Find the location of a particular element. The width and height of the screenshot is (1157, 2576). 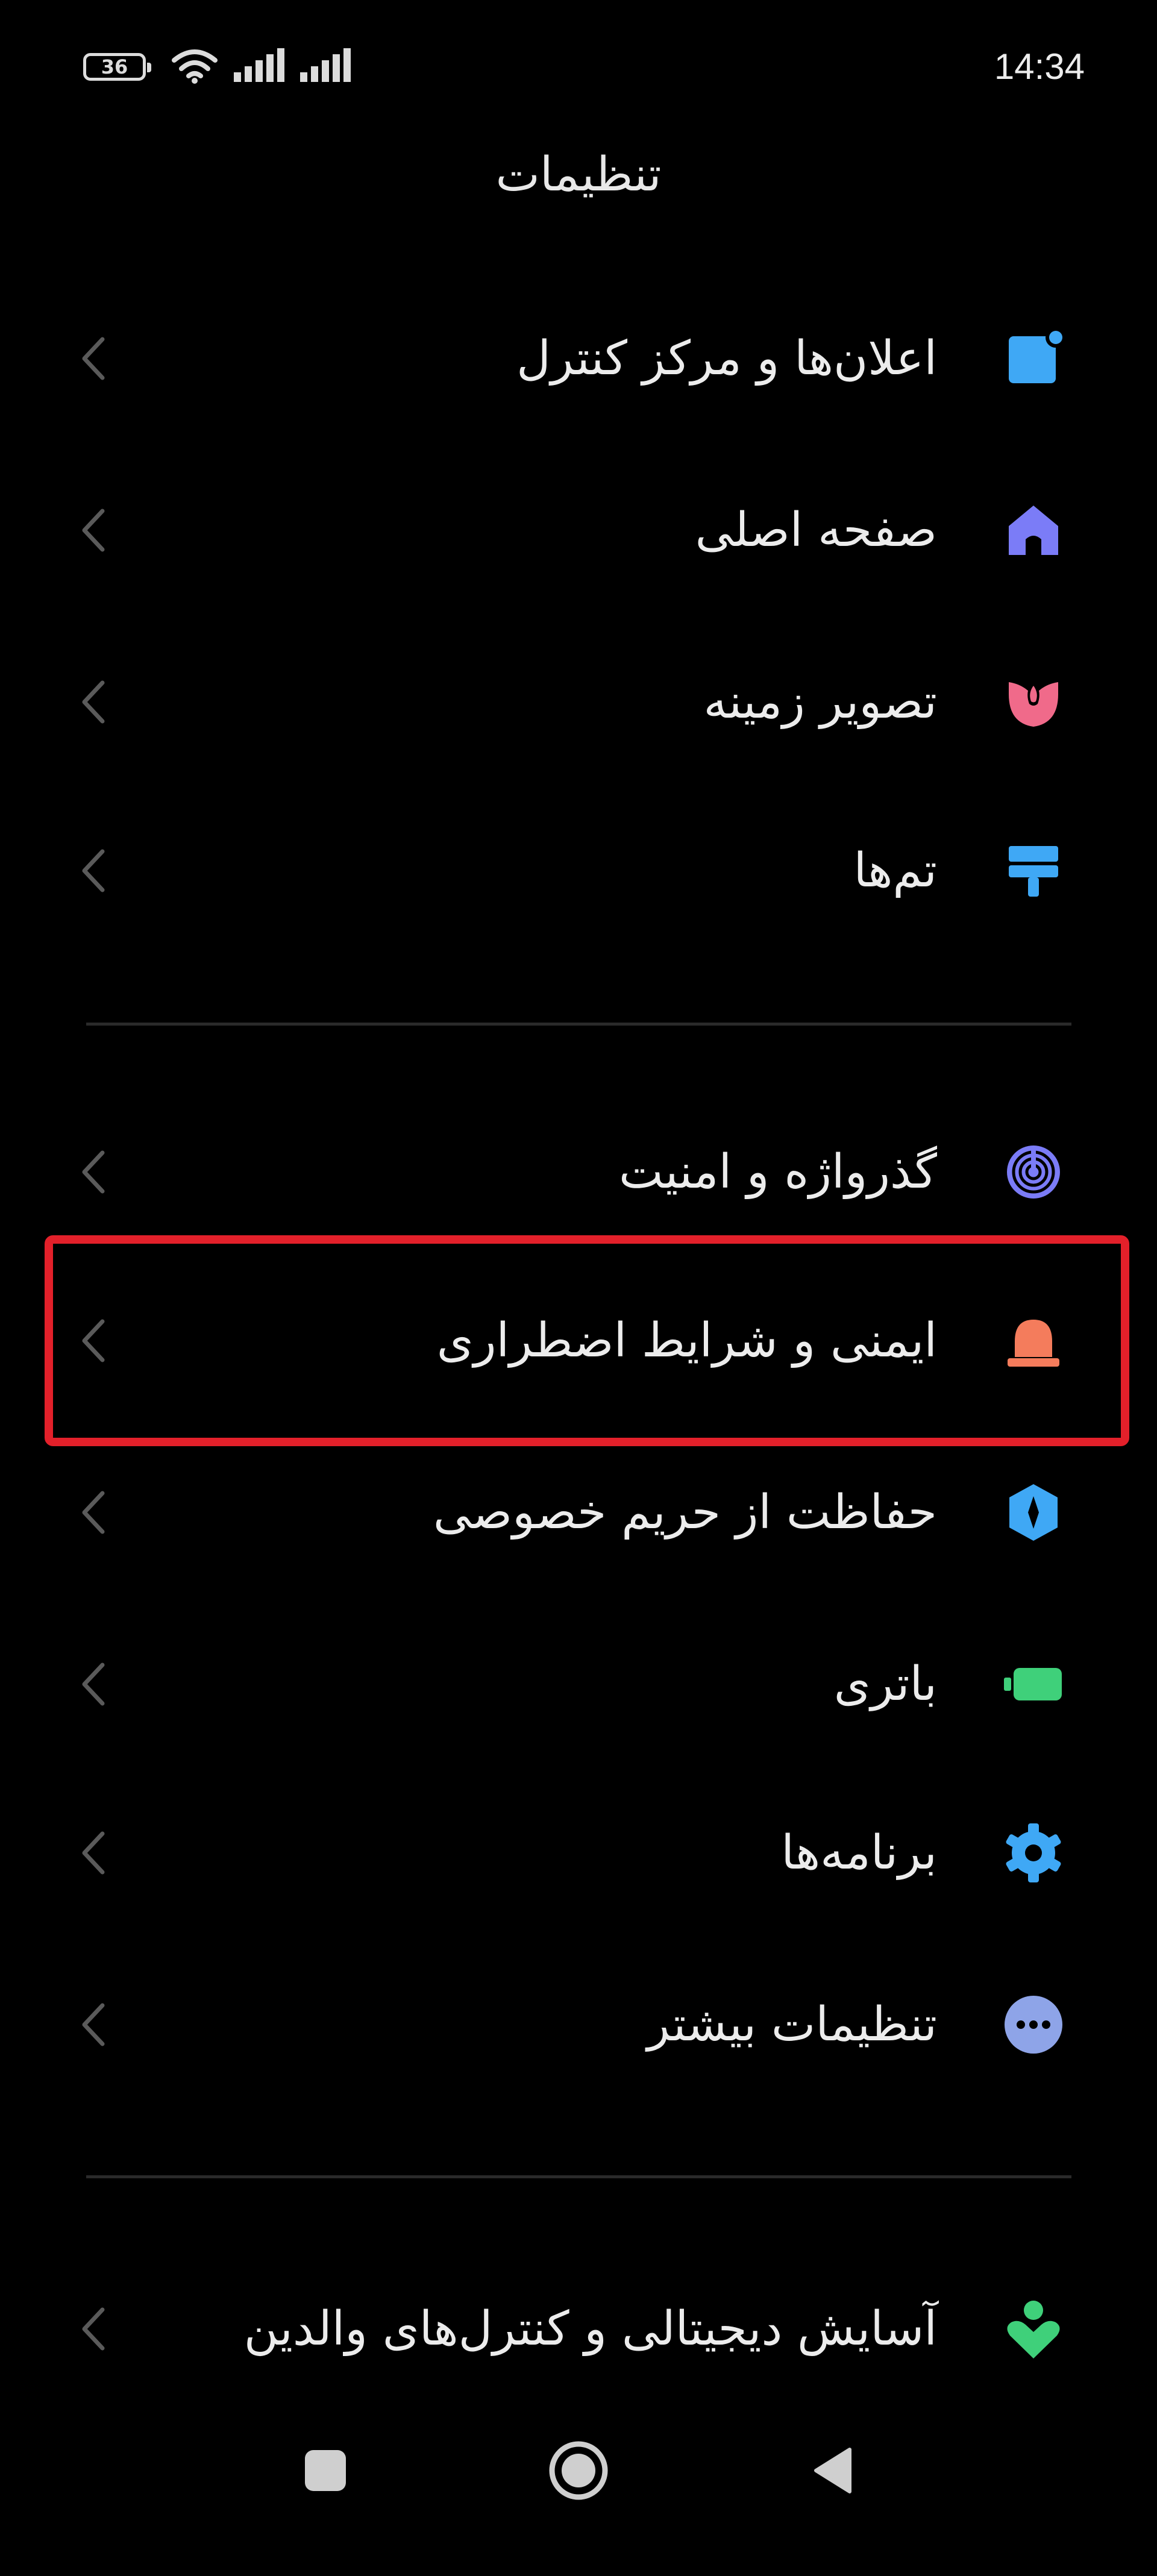

status-time: 14:34 is located at coordinates (1039, 66).